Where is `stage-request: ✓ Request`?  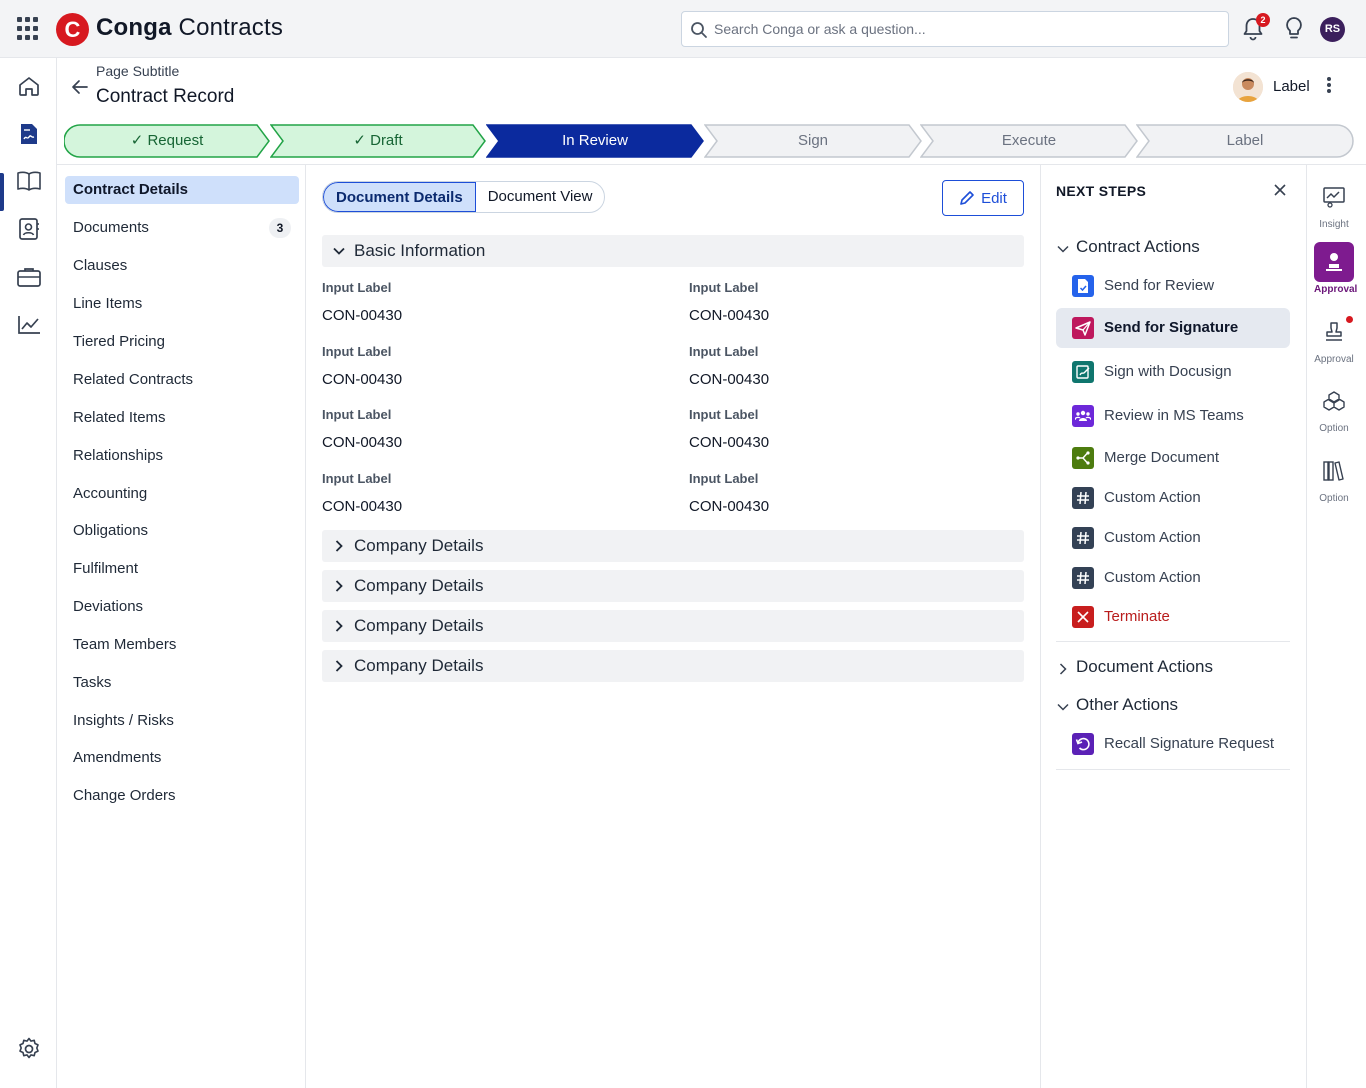
stage-request: ✓ Request is located at coordinates (167, 141).